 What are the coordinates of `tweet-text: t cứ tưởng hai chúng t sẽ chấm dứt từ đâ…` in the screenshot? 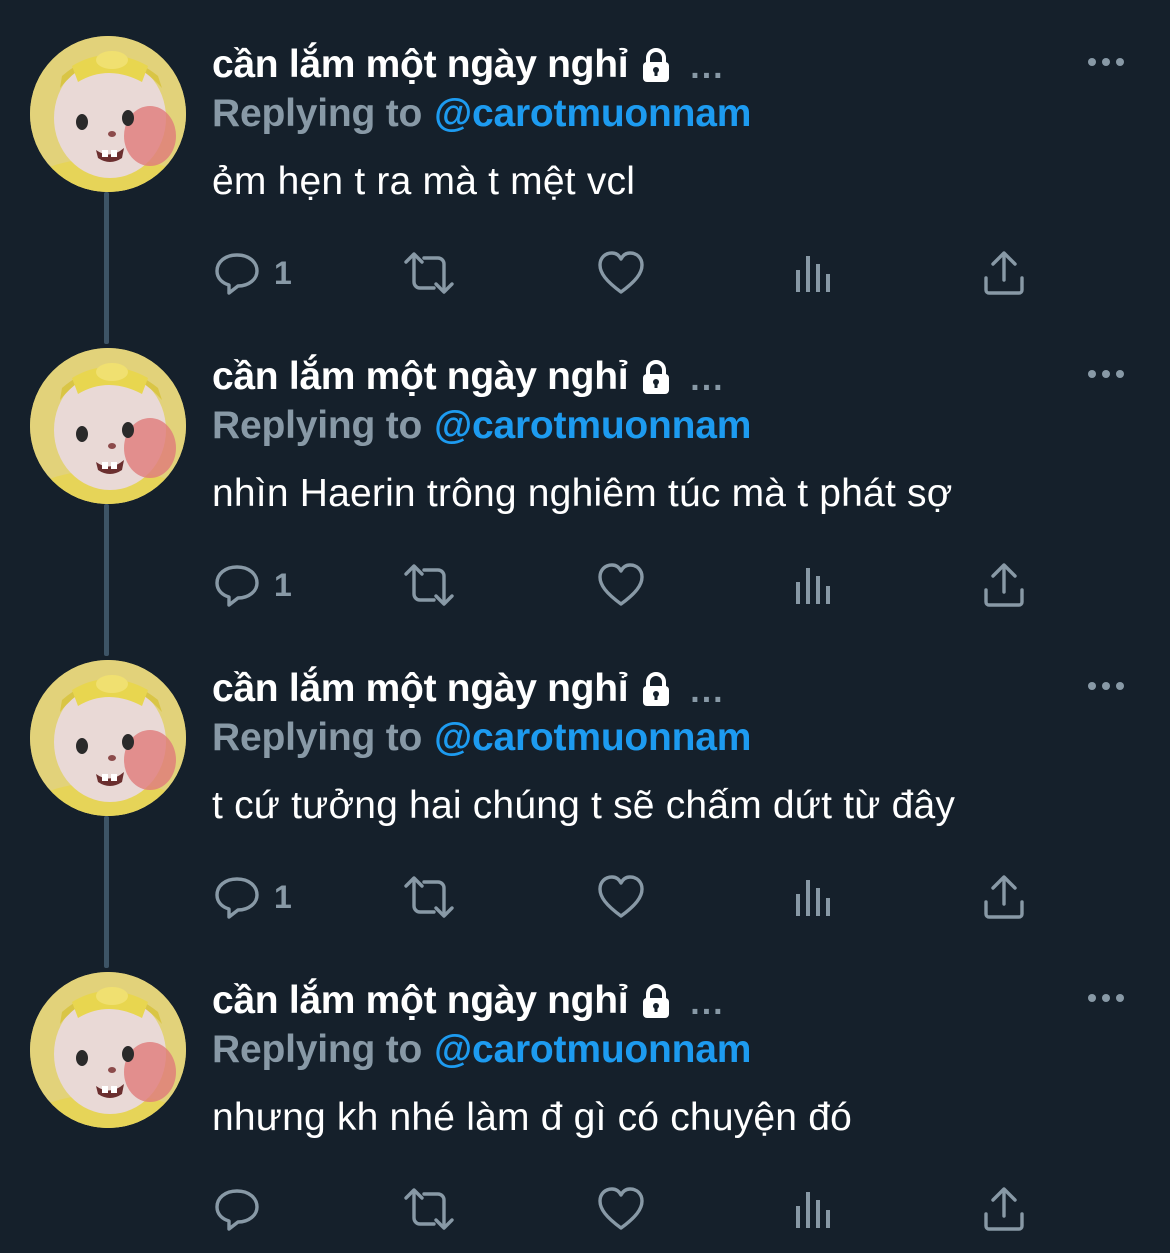 It's located at (584, 805).